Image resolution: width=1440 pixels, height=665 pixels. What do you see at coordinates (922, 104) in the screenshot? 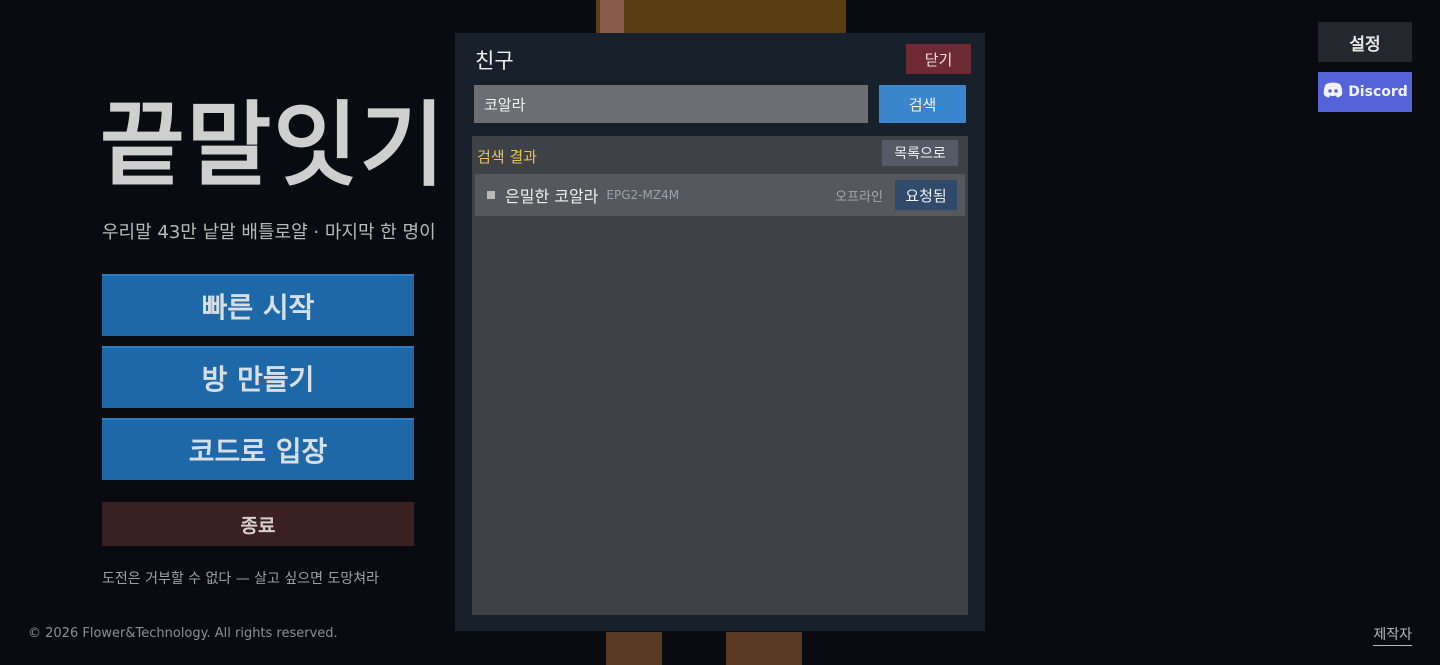
I see `search-button: 검색` at bounding box center [922, 104].